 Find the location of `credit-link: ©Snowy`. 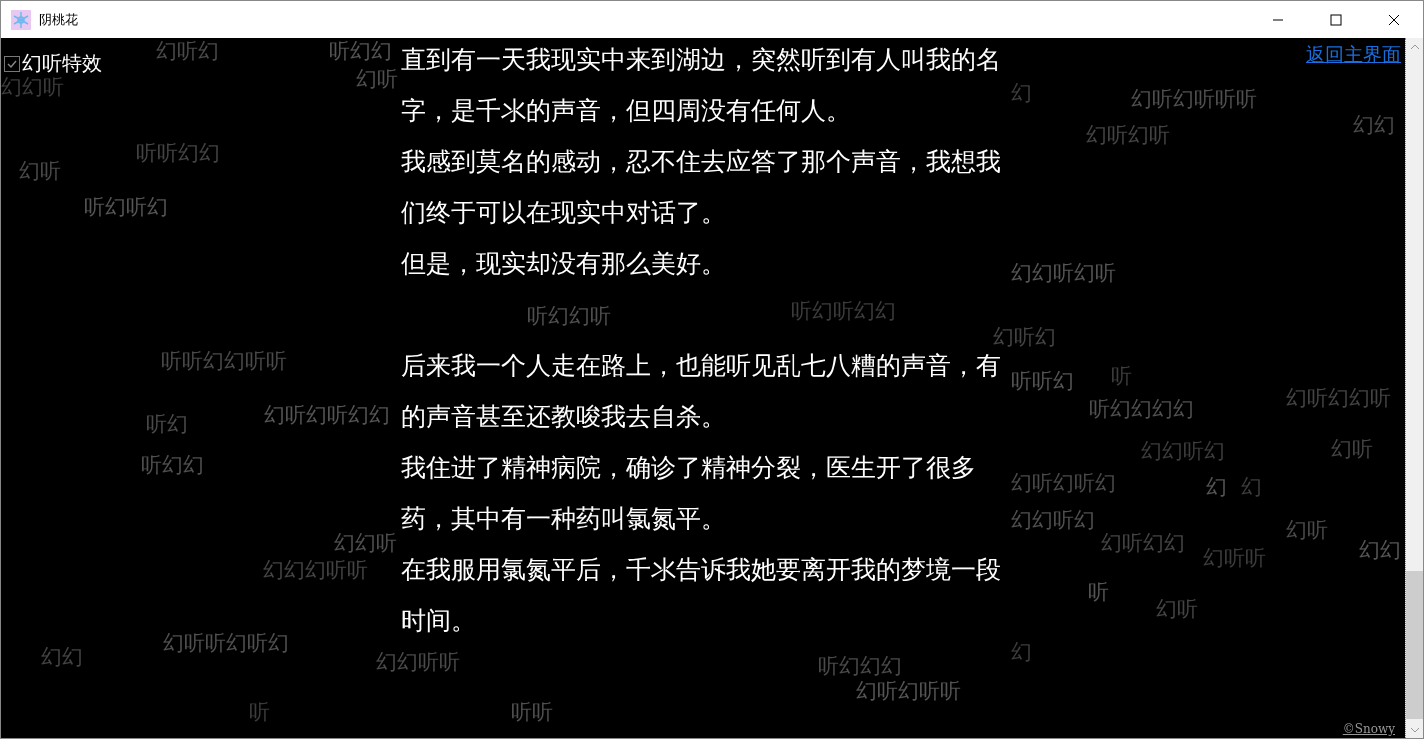

credit-link: ©Snowy is located at coordinates (1368, 729).